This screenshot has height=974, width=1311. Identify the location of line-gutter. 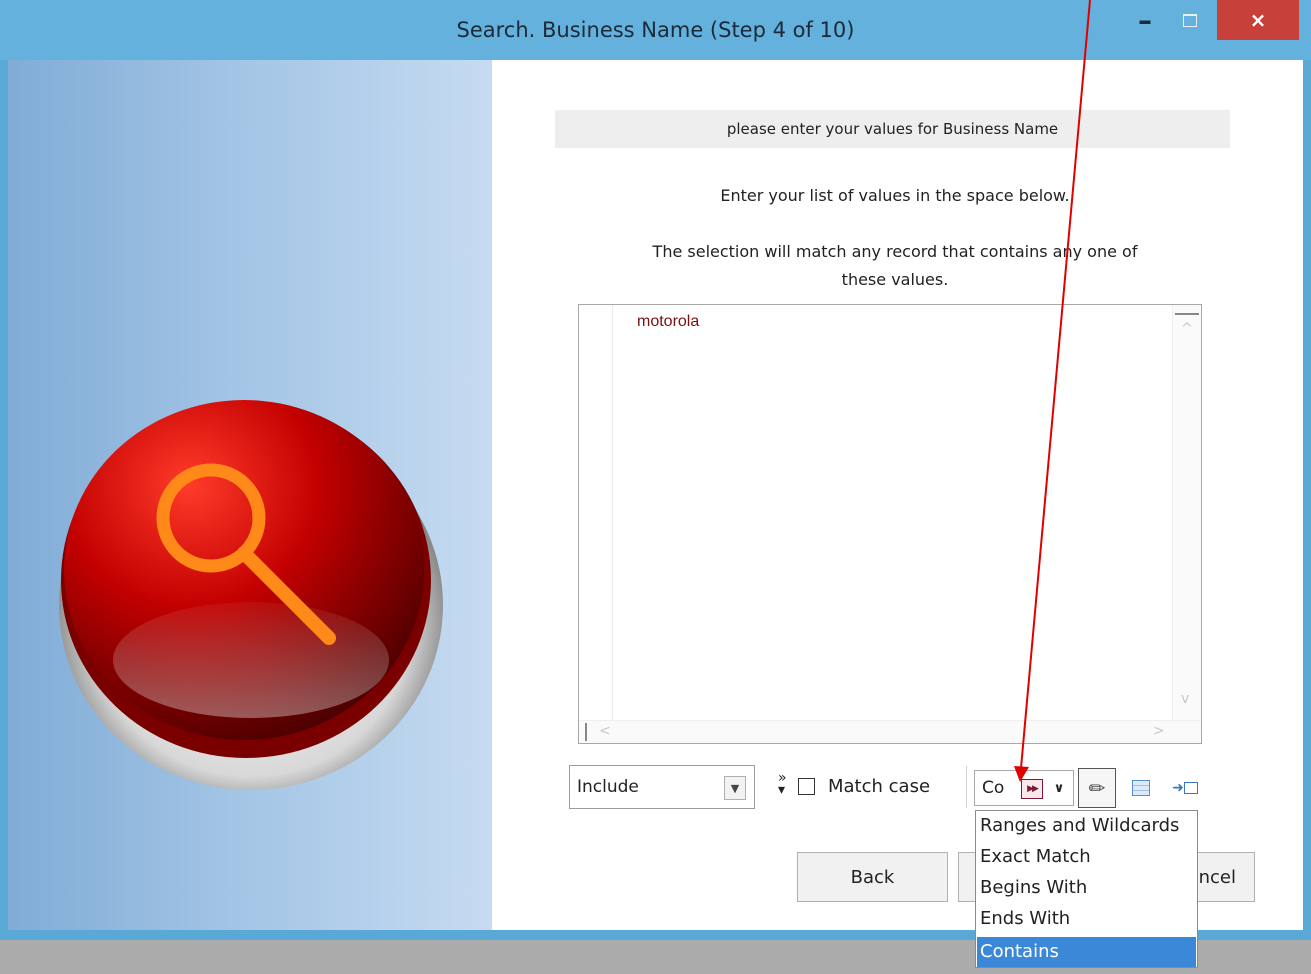
(596, 524).